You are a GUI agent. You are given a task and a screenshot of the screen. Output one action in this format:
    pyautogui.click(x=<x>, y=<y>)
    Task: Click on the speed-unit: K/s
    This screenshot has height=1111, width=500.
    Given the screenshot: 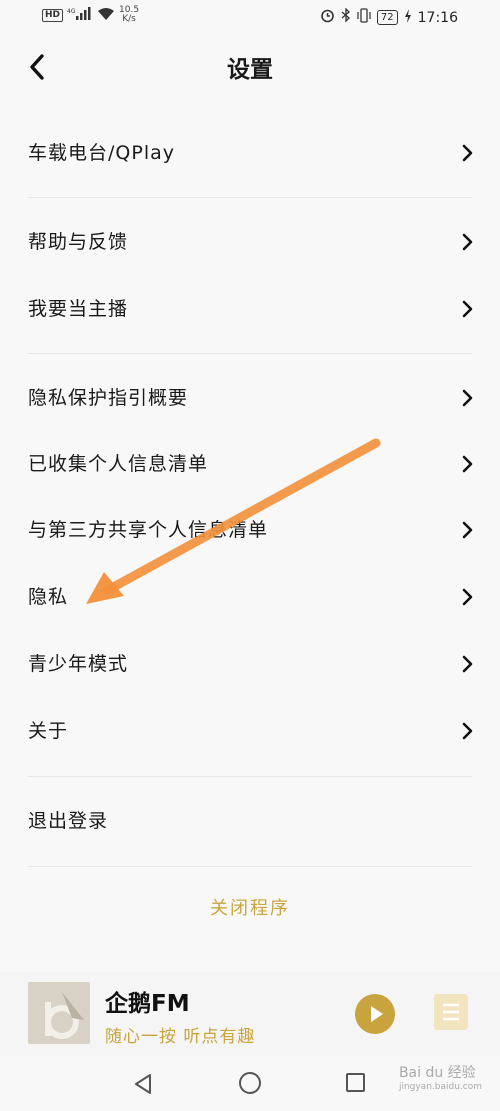 What is the action you would take?
    pyautogui.click(x=129, y=19)
    